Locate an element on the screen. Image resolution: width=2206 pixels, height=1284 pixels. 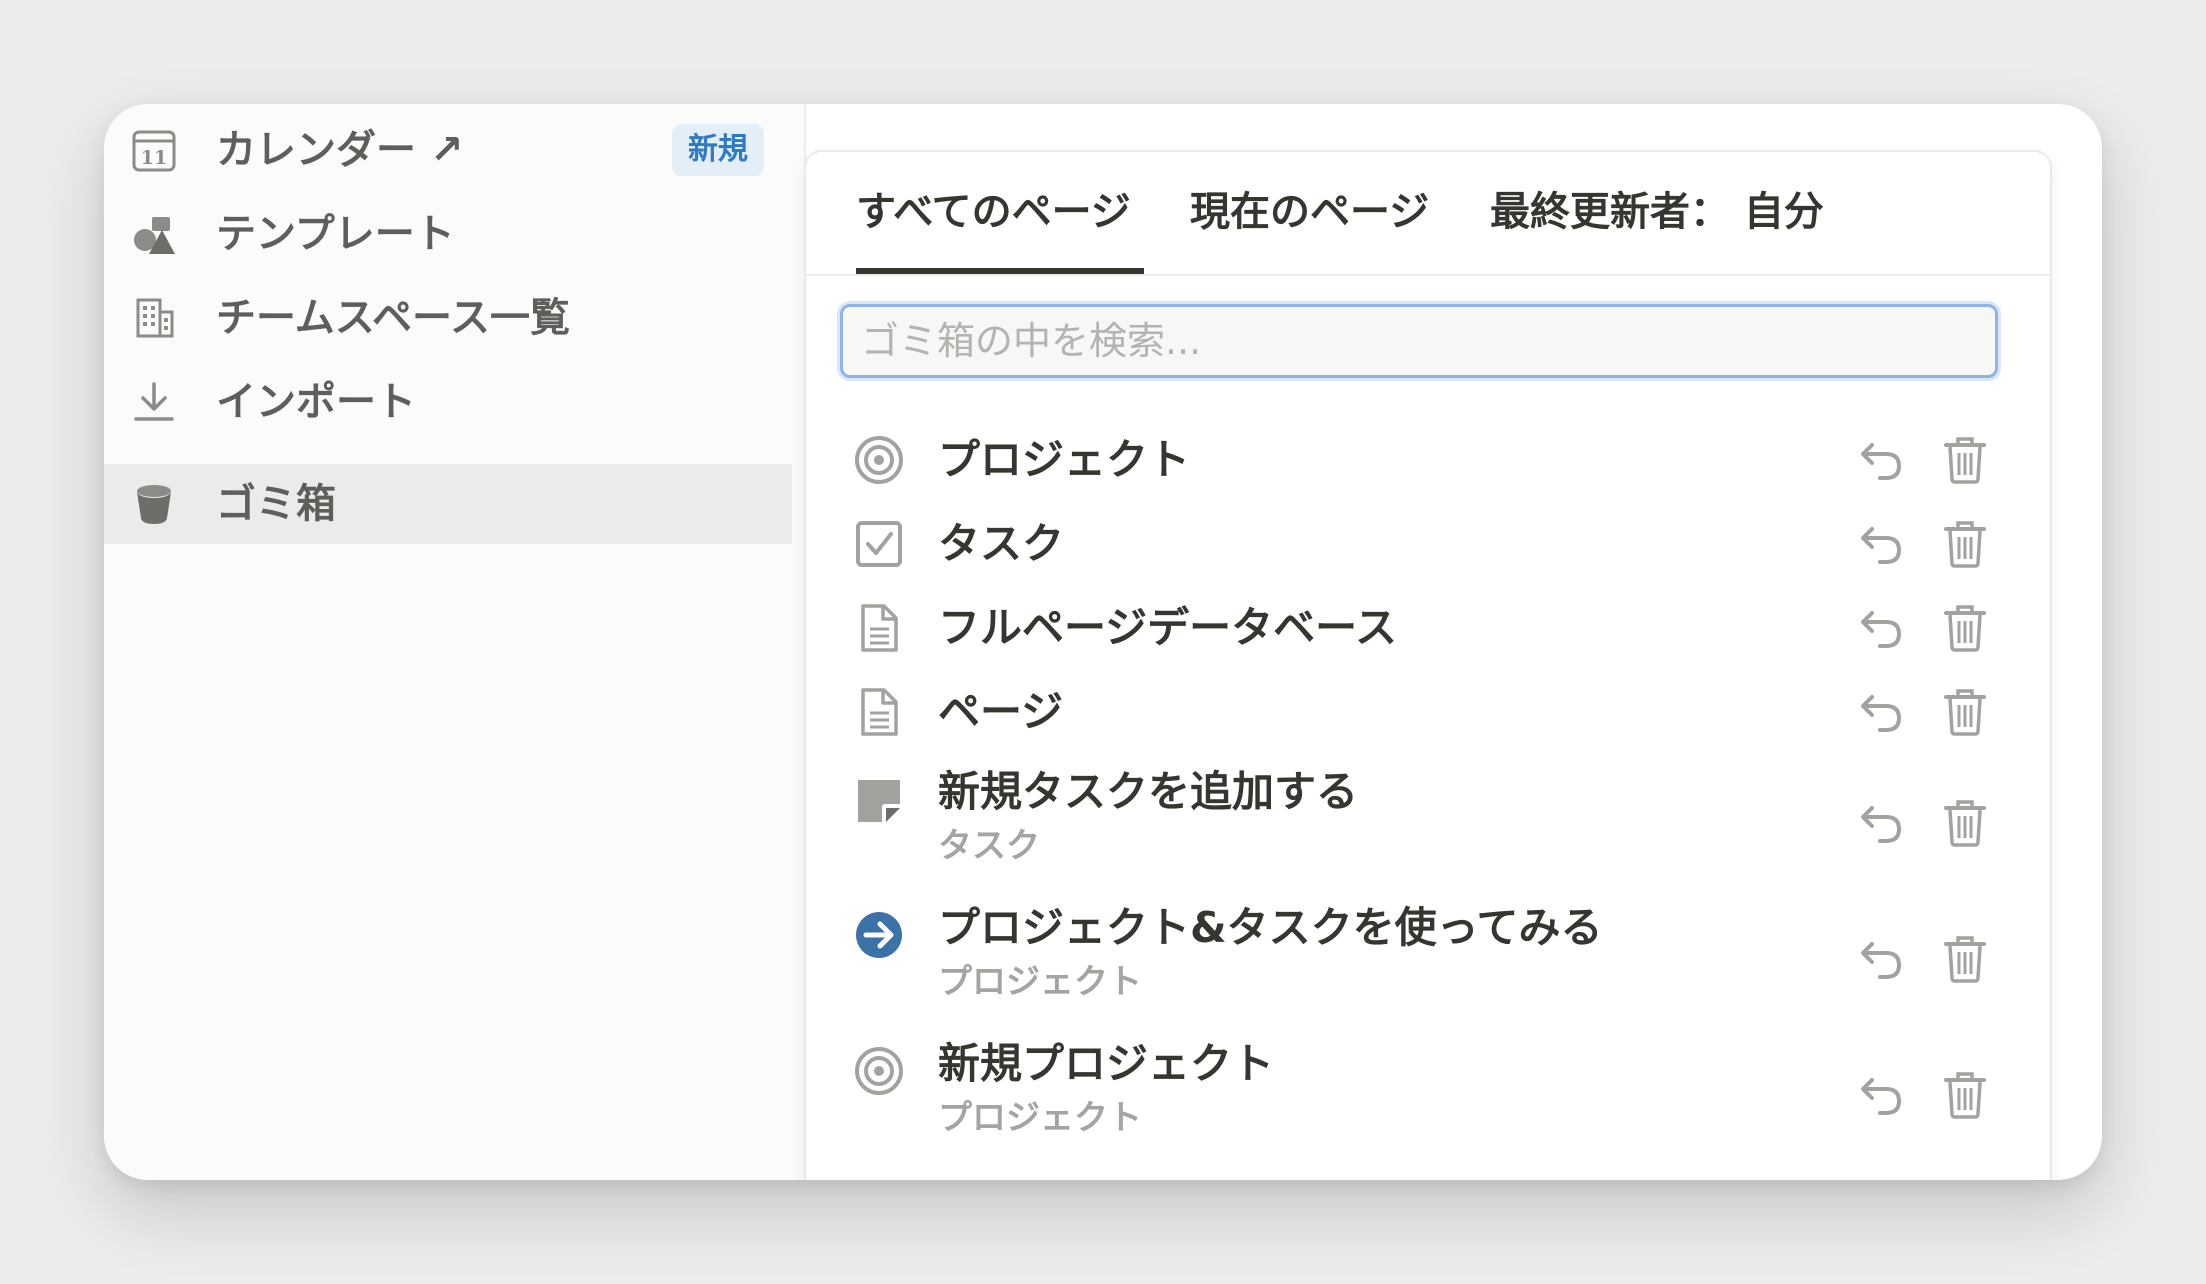
item-title: 新規タスクを追加する is located at coordinates (1148, 791).